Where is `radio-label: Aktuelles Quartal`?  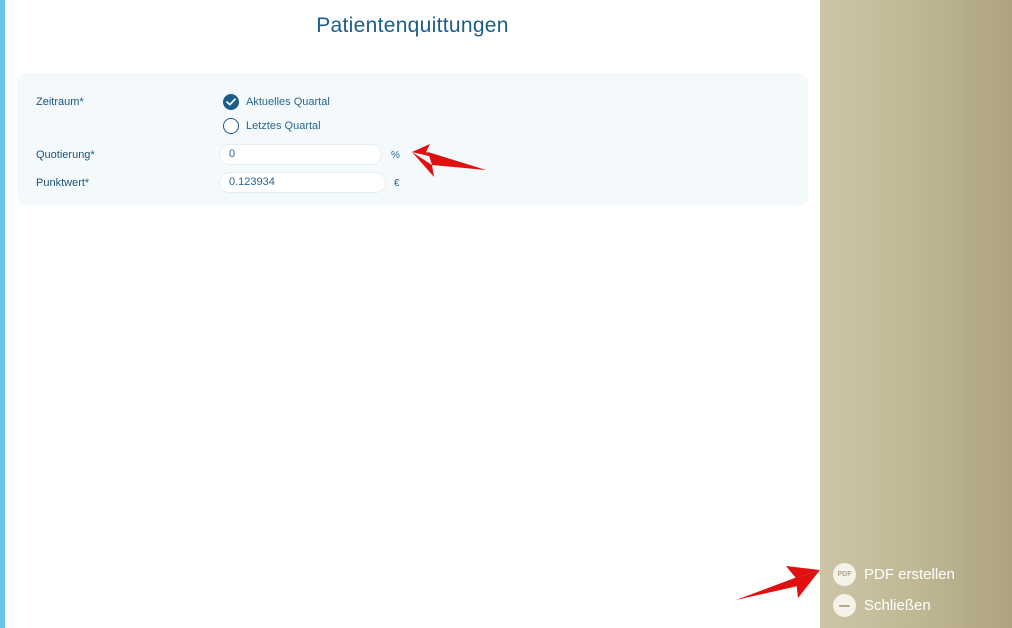 radio-label: Aktuelles Quartal is located at coordinates (288, 102).